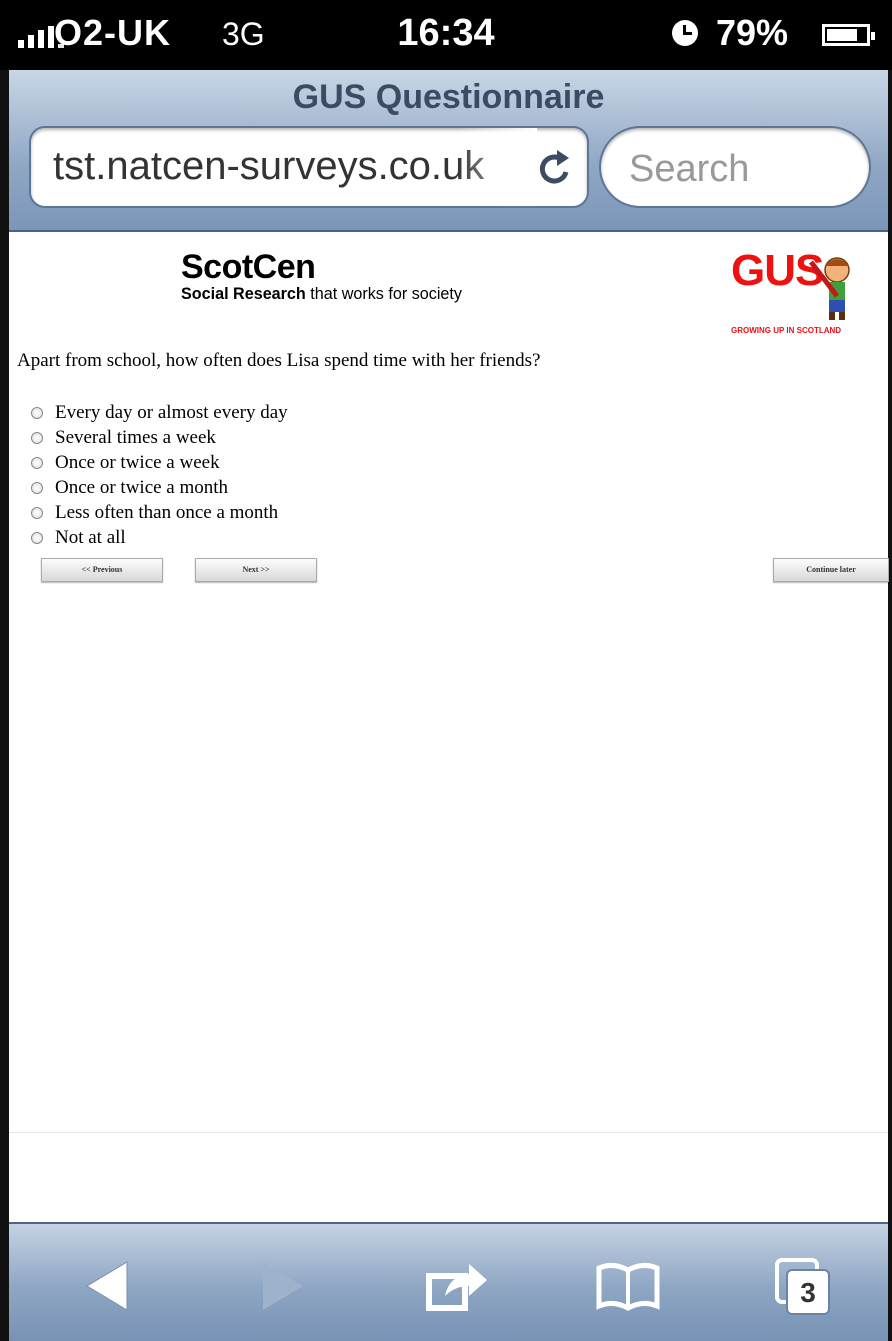 The width and height of the screenshot is (892, 1341). What do you see at coordinates (269, 166) in the screenshot?
I see `url-text: tst.natcen-surveys.co.uk` at bounding box center [269, 166].